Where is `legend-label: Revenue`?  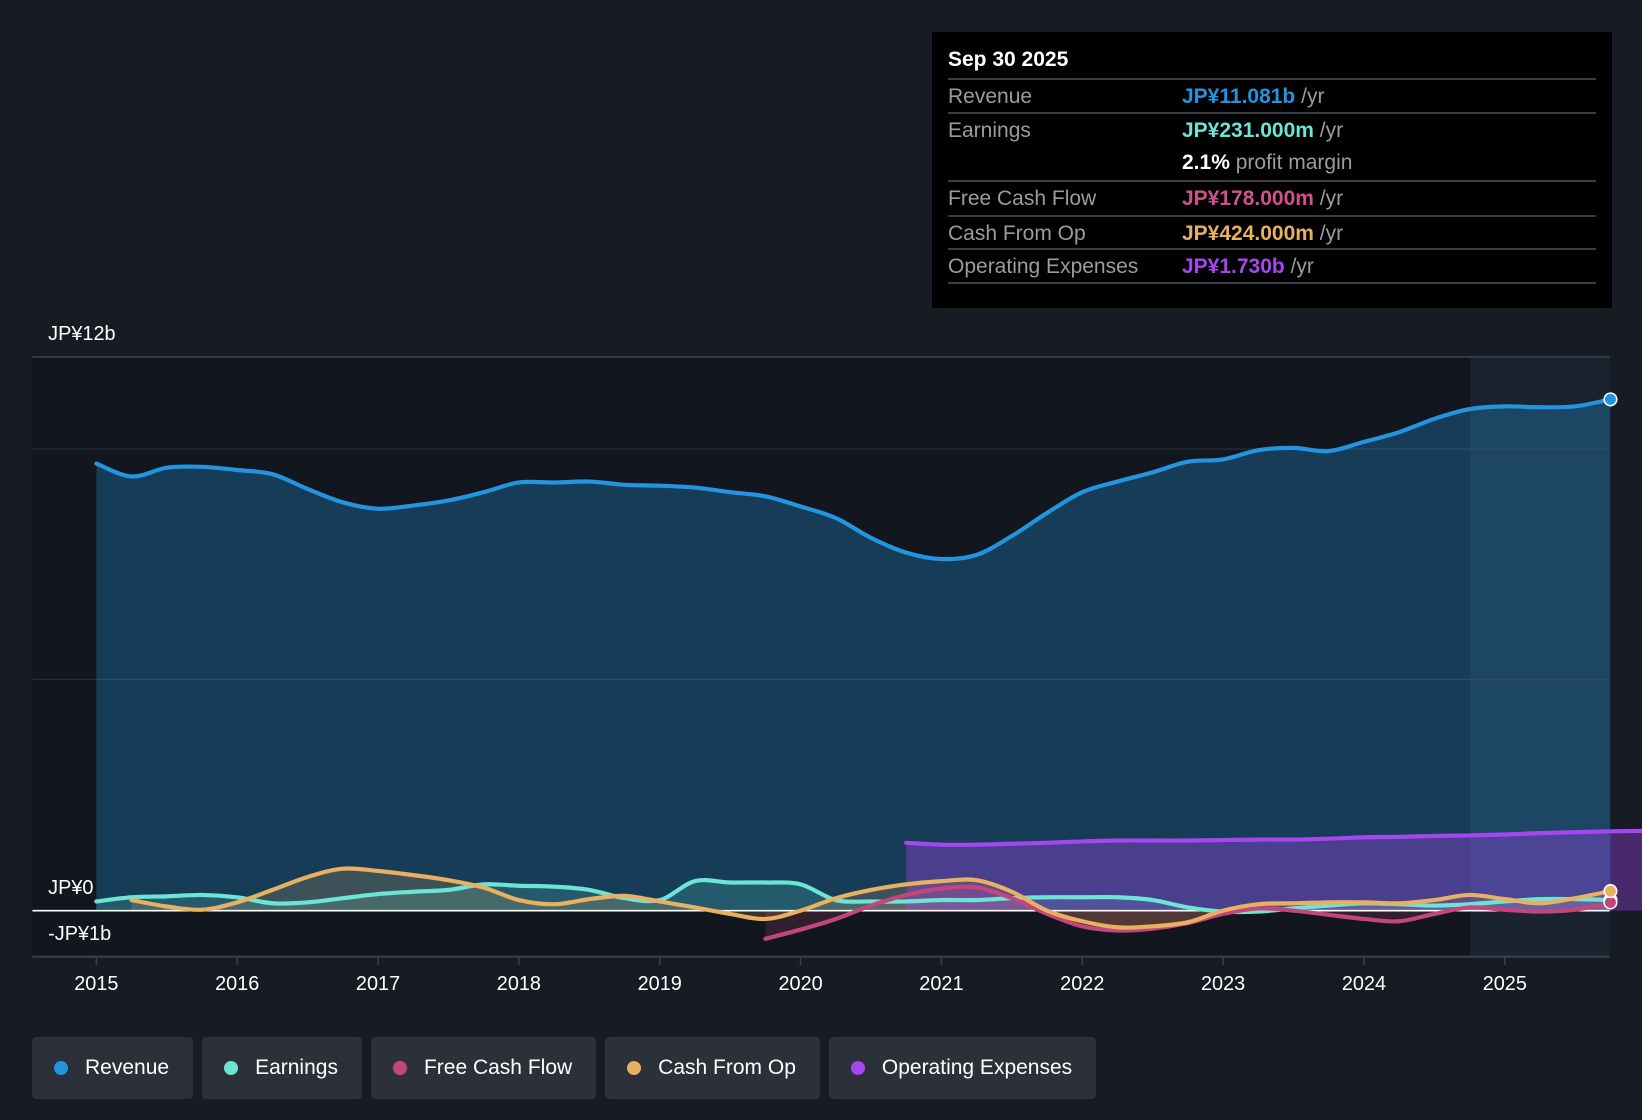
legend-label: Revenue is located at coordinates (127, 1067).